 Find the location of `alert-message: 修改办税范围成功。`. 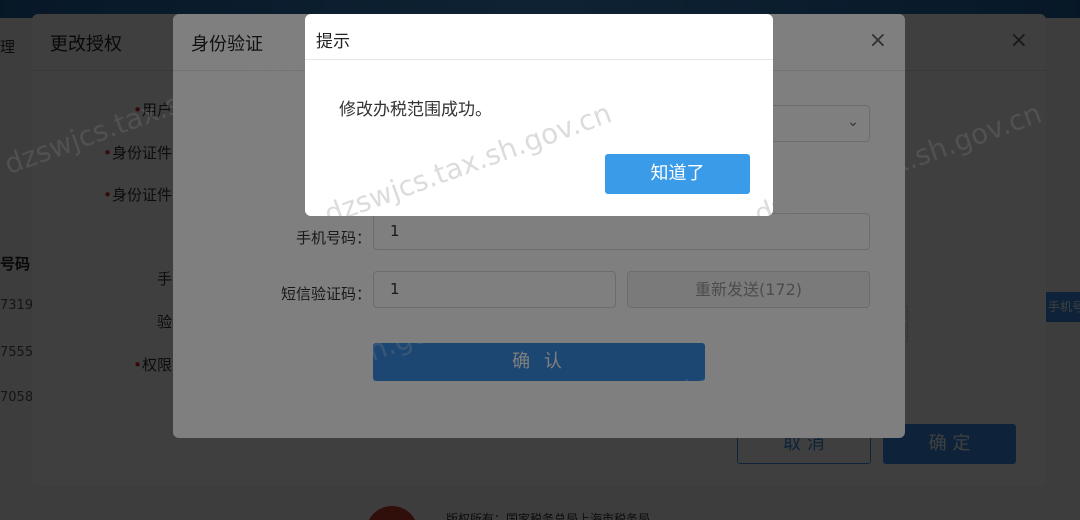

alert-message: 修改办税范围成功。 is located at coordinates (415, 110).